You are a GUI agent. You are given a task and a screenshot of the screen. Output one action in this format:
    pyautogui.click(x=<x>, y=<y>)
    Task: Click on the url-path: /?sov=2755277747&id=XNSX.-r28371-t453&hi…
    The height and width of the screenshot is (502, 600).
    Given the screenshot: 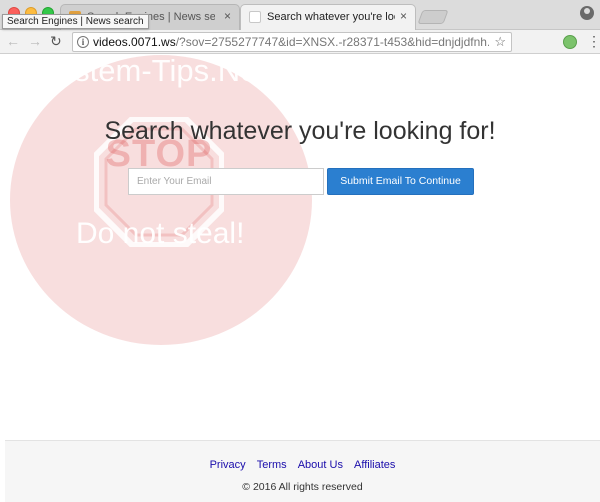 What is the action you would take?
    pyautogui.click(x=332, y=42)
    